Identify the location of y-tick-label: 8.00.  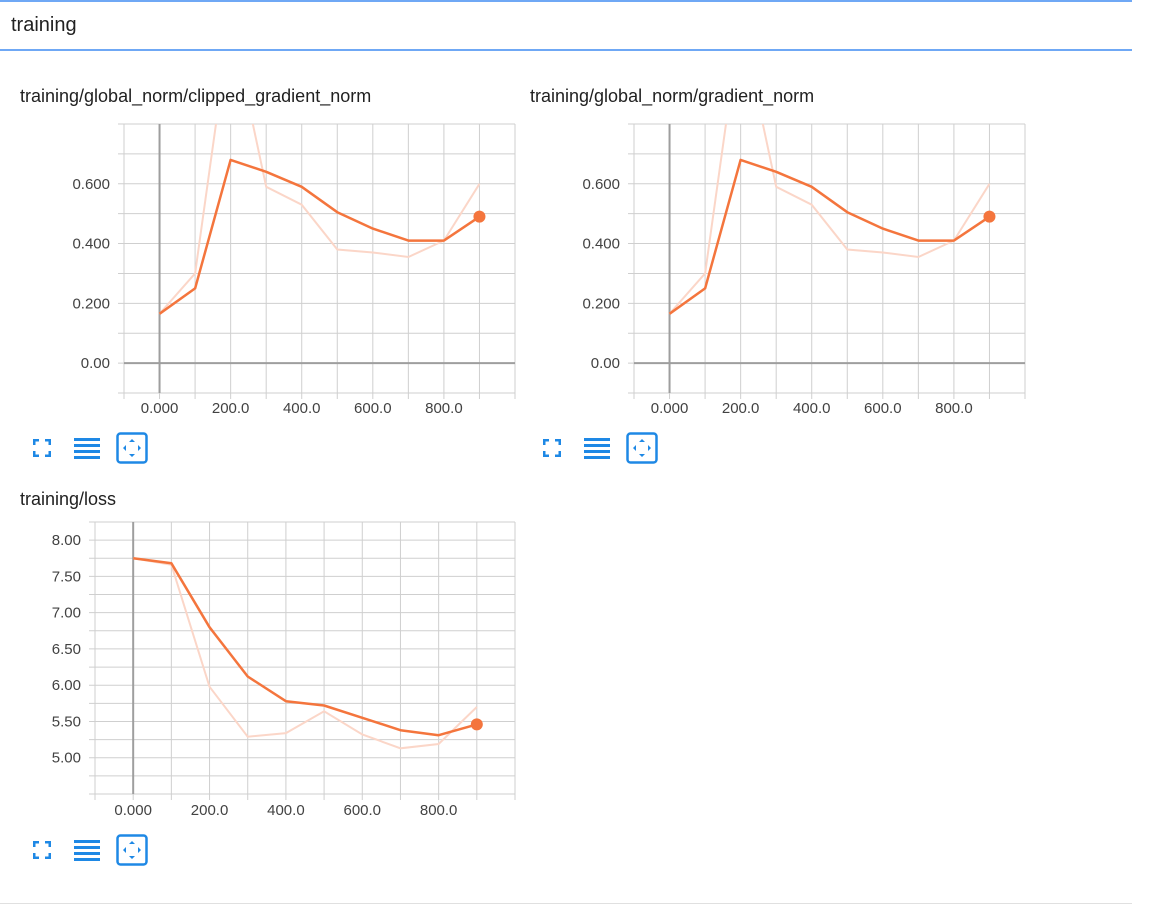
(66, 540).